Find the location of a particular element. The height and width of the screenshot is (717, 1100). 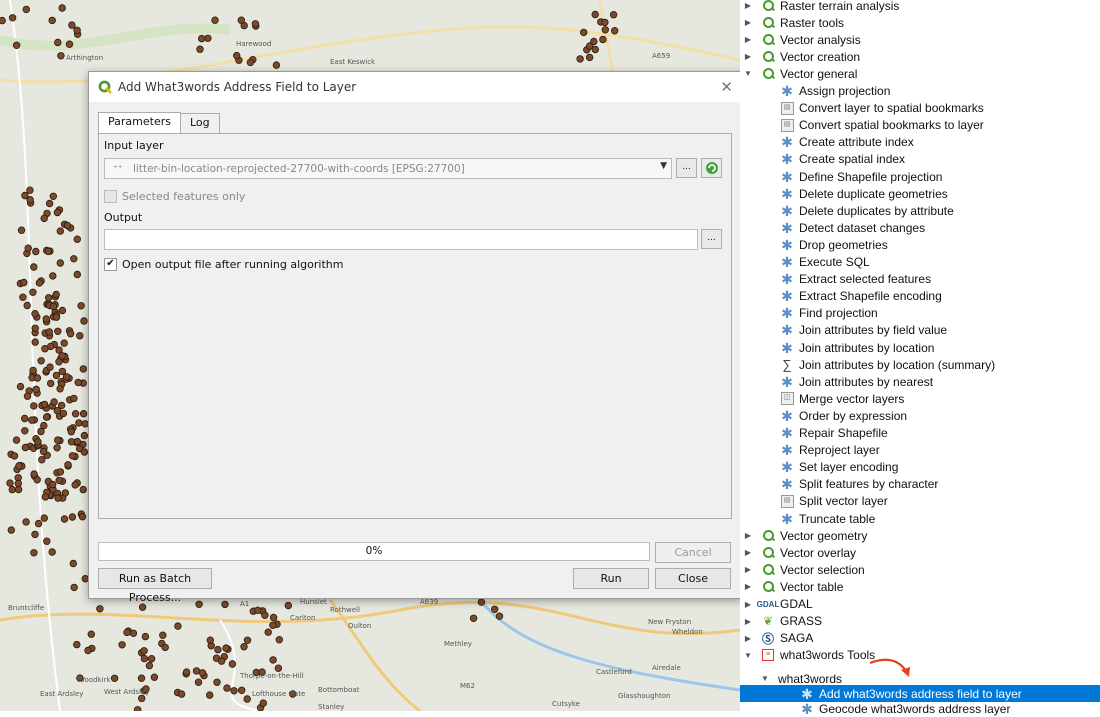

tree-item: ▶ Vector table is located at coordinates (920, 586).